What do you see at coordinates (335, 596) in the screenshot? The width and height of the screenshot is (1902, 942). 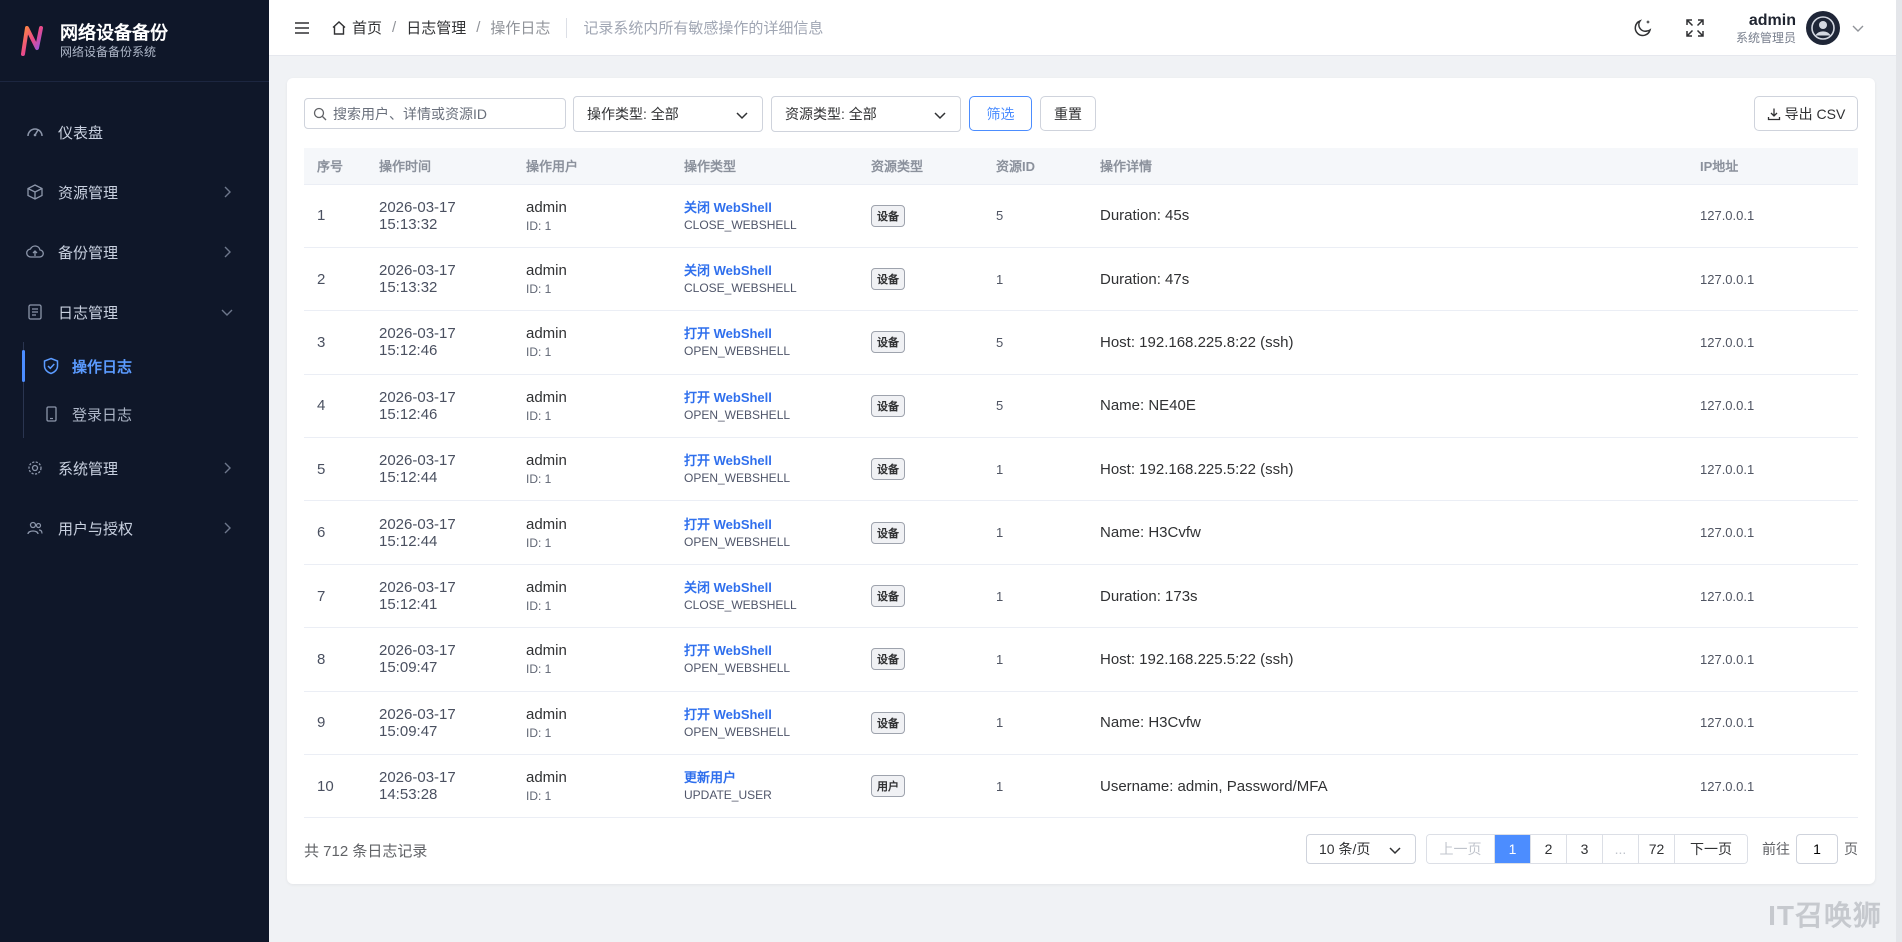 I see `row-number: 7` at bounding box center [335, 596].